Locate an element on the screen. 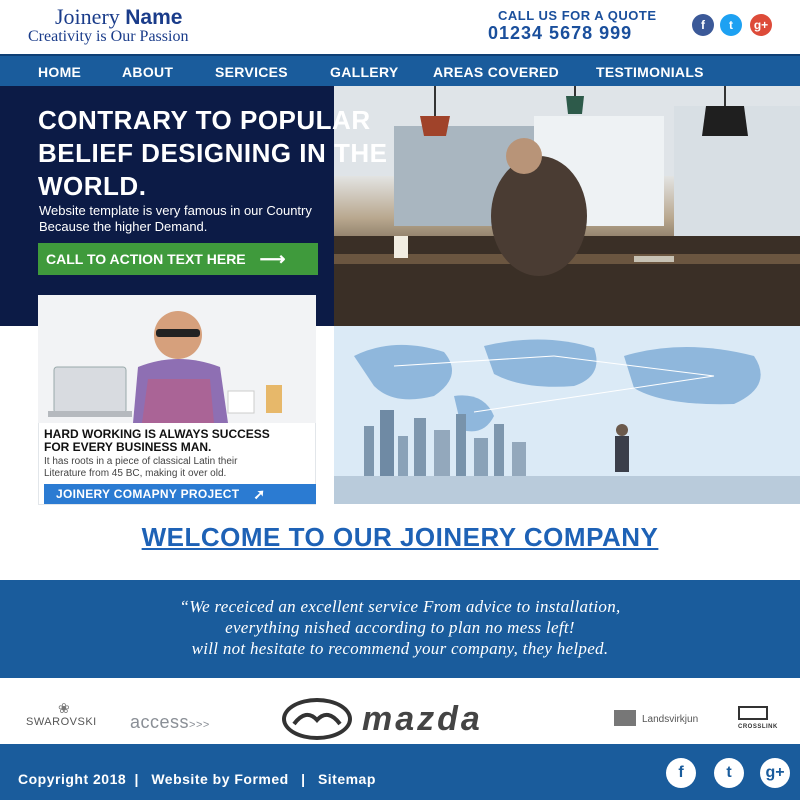 The width and height of the screenshot is (800, 800). nav-services: SERVICES is located at coordinates (251, 72).